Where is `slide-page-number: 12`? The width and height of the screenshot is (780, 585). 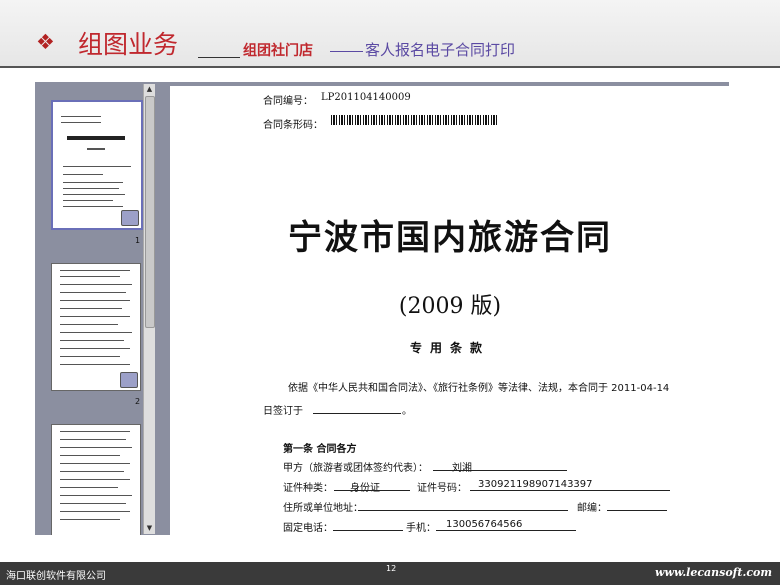 slide-page-number: 12 is located at coordinates (391, 568).